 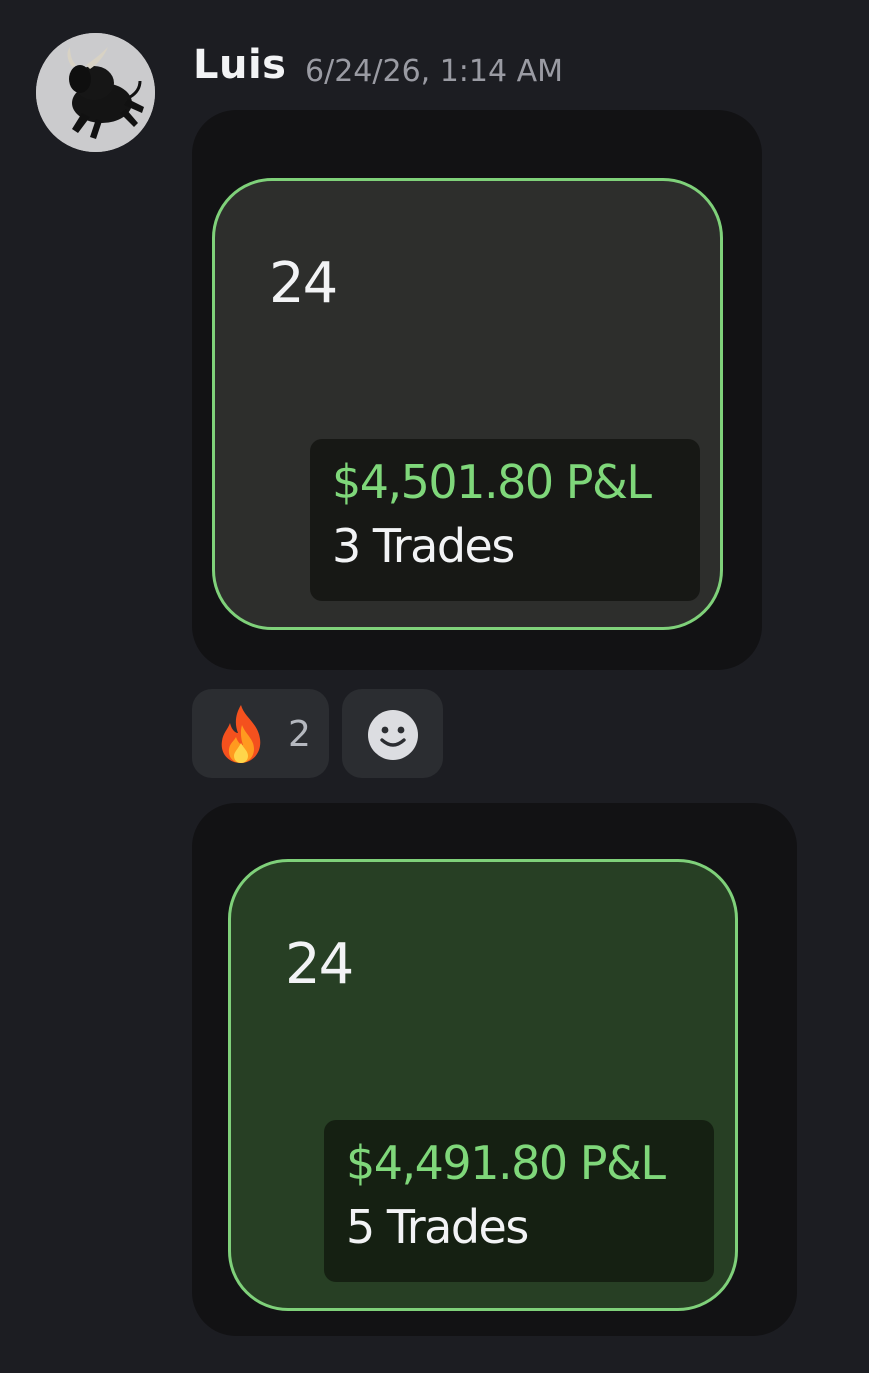 I want to click on add-reaction-button, so click(x=392, y=733).